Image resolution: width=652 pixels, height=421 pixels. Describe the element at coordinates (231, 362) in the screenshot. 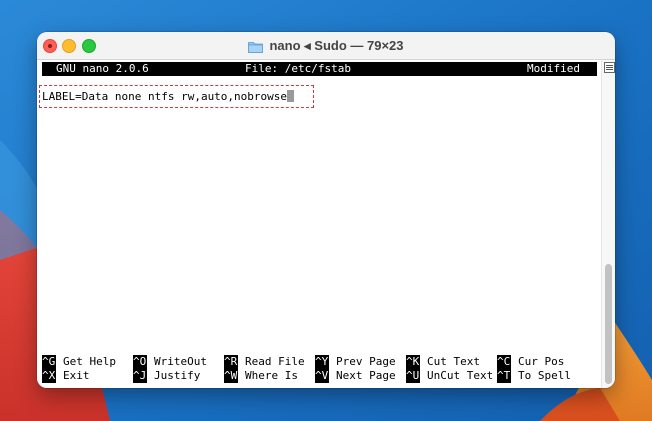

I see `shortcut-key: ^R` at that location.